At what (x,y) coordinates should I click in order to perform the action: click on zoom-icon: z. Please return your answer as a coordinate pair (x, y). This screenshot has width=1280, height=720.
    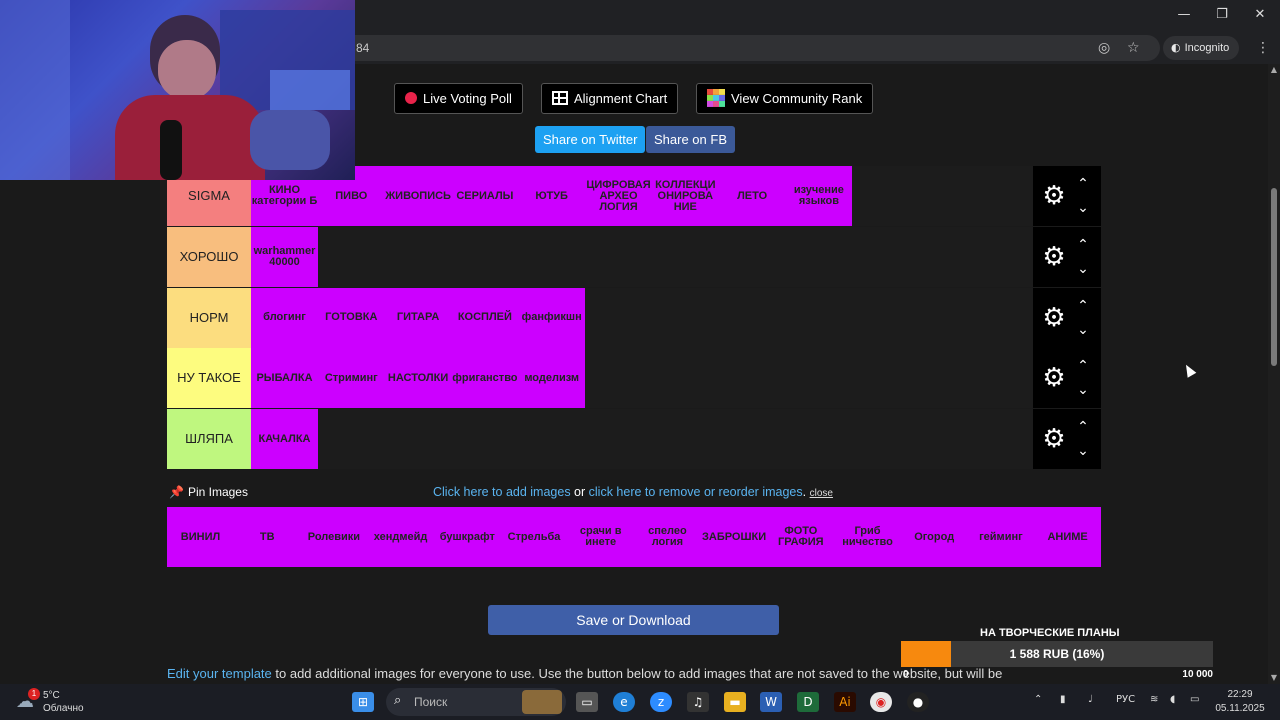
    Looking at the image, I should click on (661, 702).